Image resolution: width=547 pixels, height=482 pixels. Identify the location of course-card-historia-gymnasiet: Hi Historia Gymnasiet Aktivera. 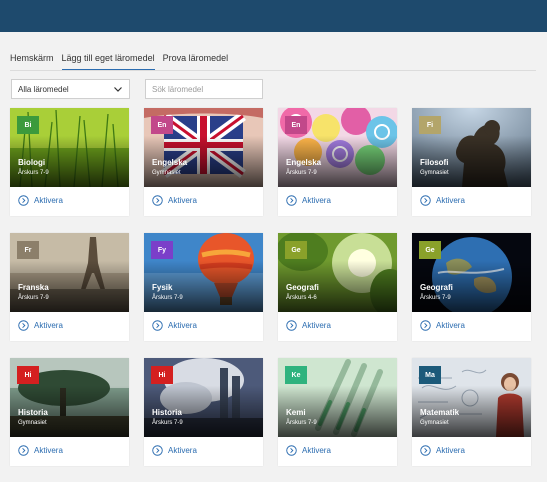
(69, 412).